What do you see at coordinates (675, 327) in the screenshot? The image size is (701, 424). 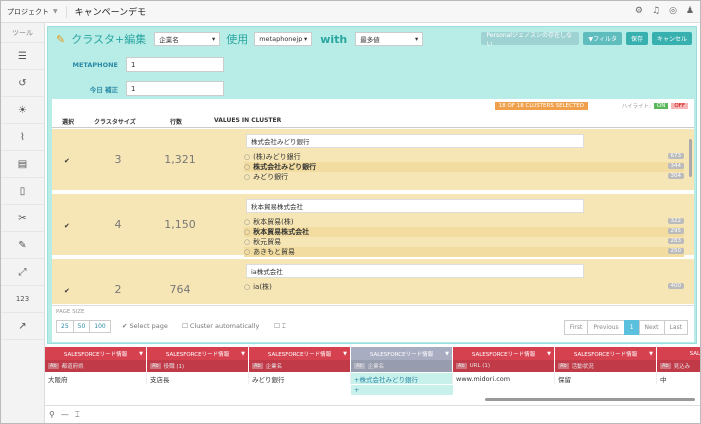 I see `pager-last: Last` at bounding box center [675, 327].